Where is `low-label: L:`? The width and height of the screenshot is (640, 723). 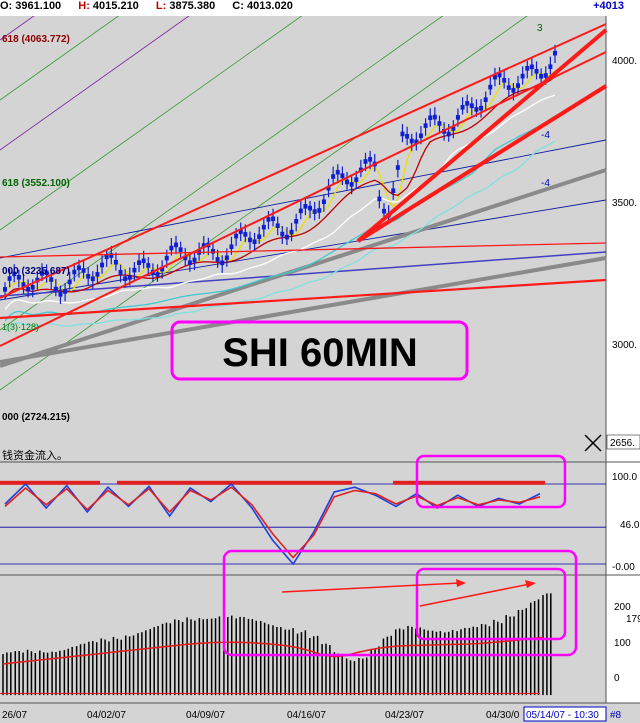 low-label: L: is located at coordinates (161, 6).